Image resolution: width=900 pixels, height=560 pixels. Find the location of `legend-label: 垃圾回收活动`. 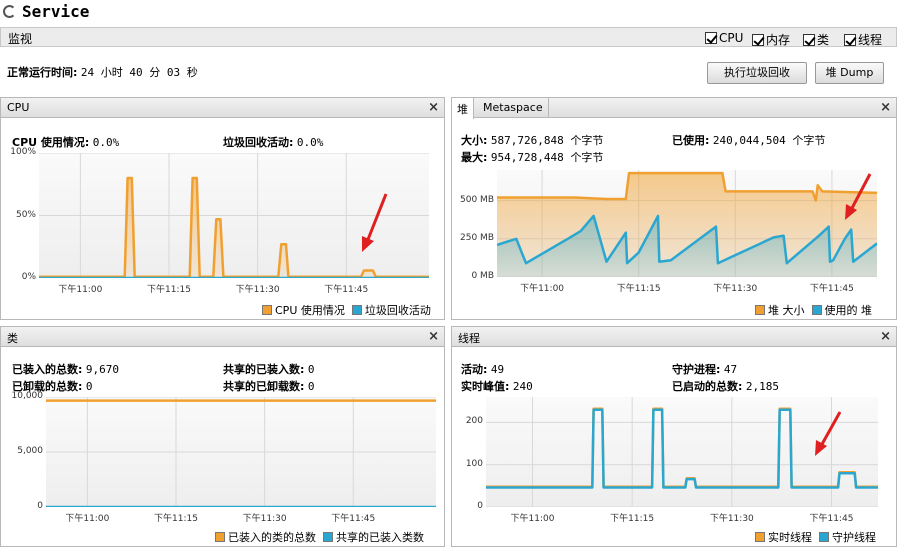

legend-label: 垃圾回收活动 is located at coordinates (397, 310).